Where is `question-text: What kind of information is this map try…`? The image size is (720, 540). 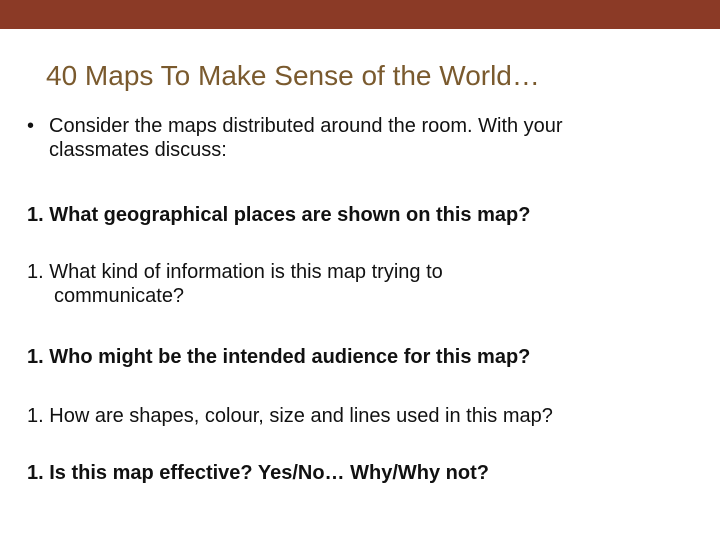 question-text: What kind of information is this map try… is located at coordinates (246, 272).